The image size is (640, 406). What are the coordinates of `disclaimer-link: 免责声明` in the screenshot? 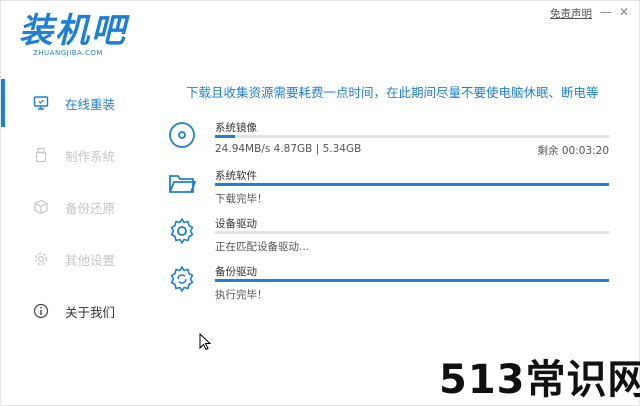 It's located at (571, 13).